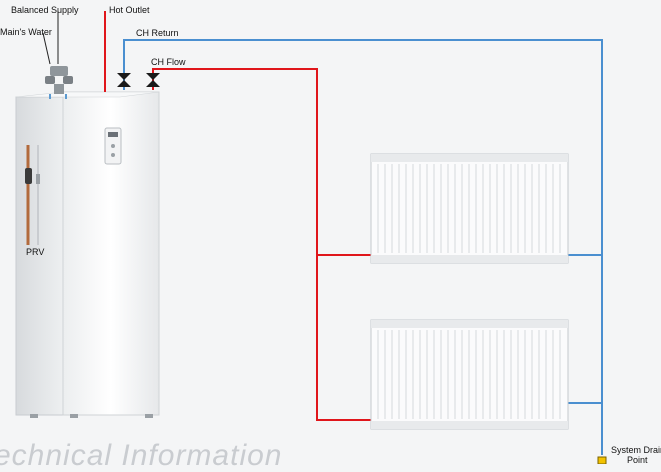 This screenshot has width=661, height=472. I want to click on technical-information-heading: echnical Information, so click(141, 455).